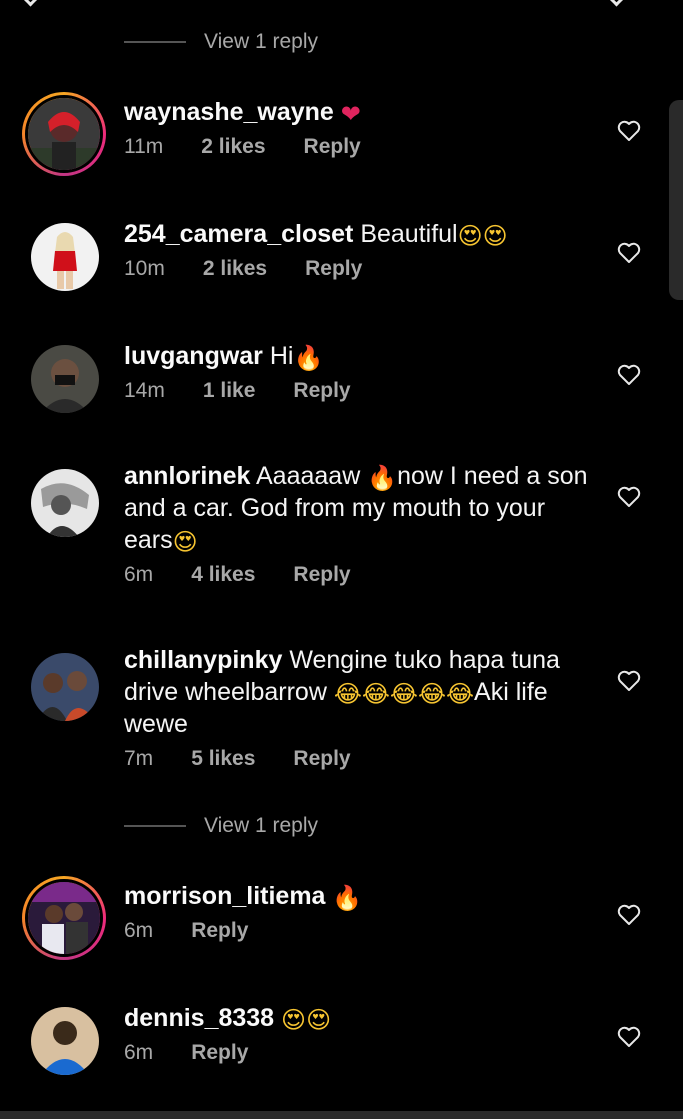 The width and height of the screenshot is (683, 1119). I want to click on heart-emoji: ❤, so click(350, 114).